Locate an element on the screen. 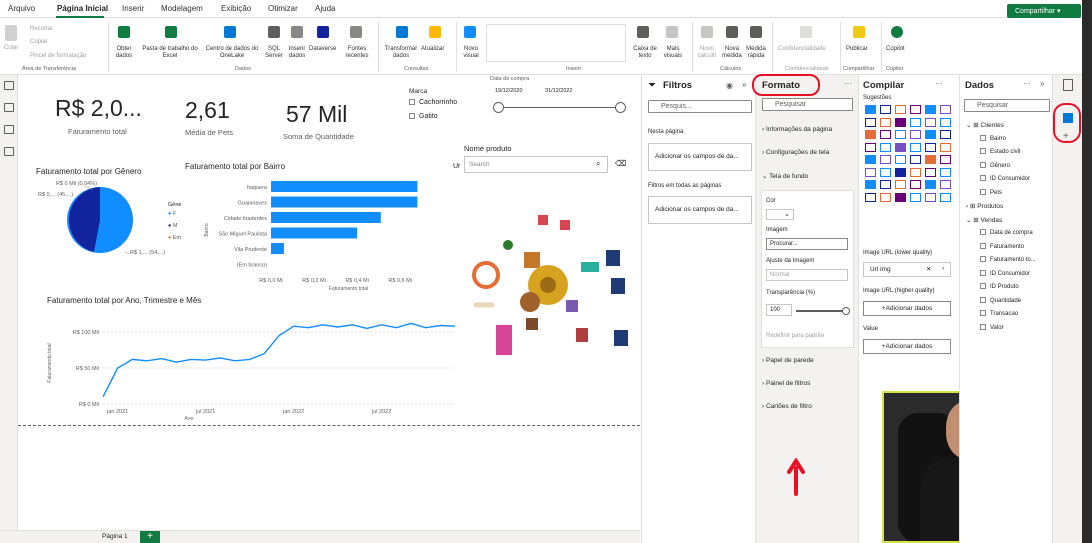  menu-inserir: Inserir is located at coordinates (133, 8).